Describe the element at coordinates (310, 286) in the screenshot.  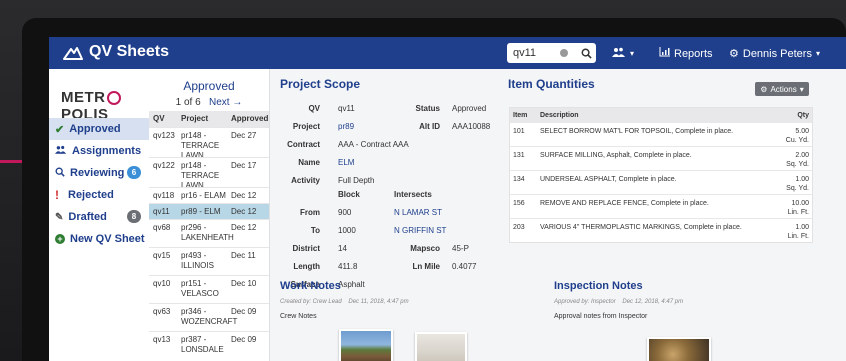
I see `work-notes-title: Work Notes` at that location.